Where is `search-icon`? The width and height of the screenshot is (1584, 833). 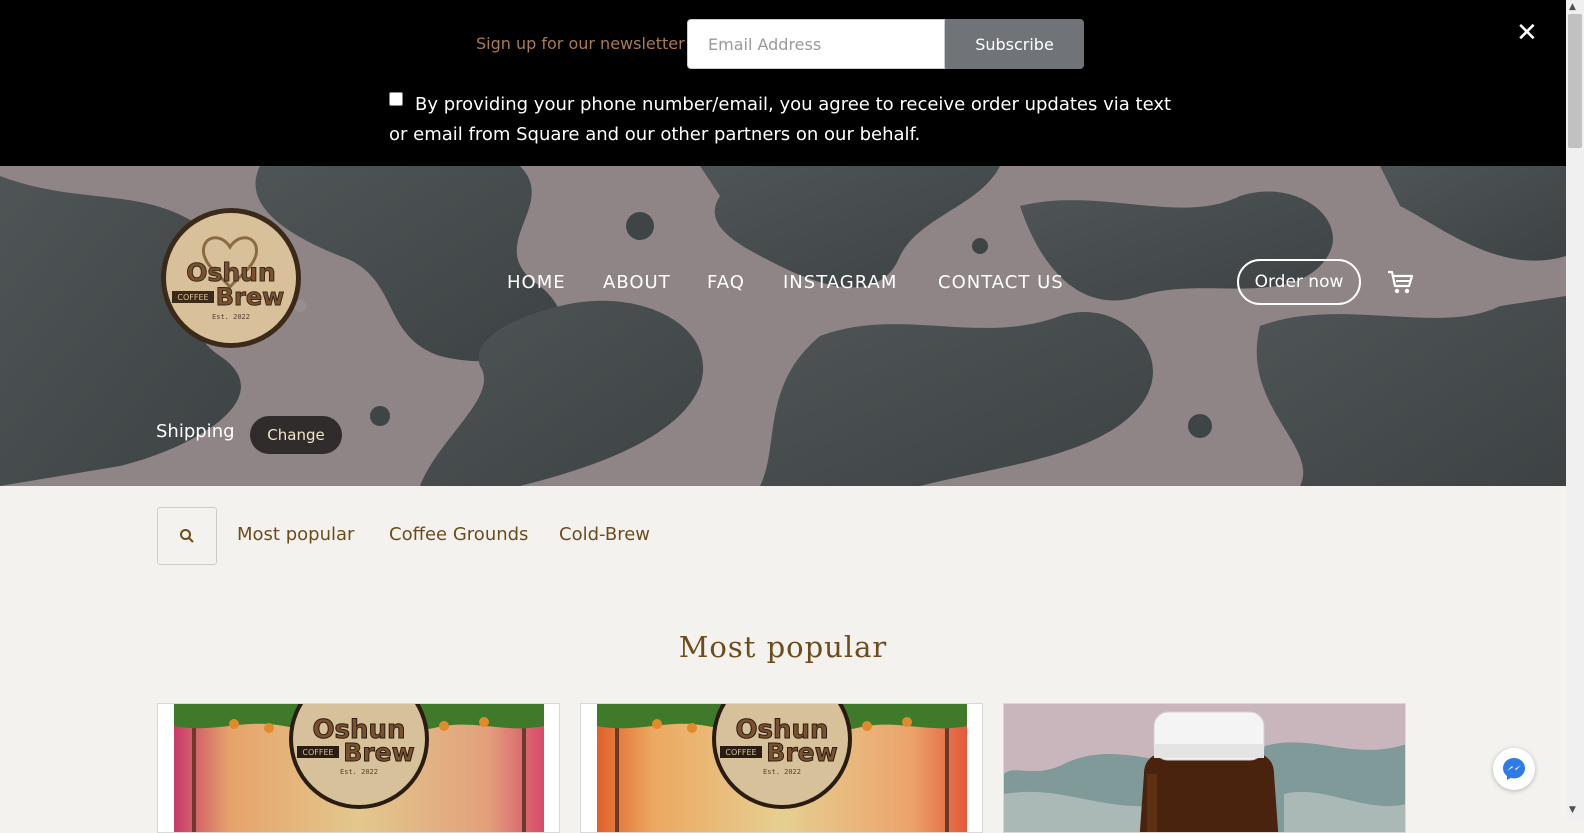 search-icon is located at coordinates (187, 536).